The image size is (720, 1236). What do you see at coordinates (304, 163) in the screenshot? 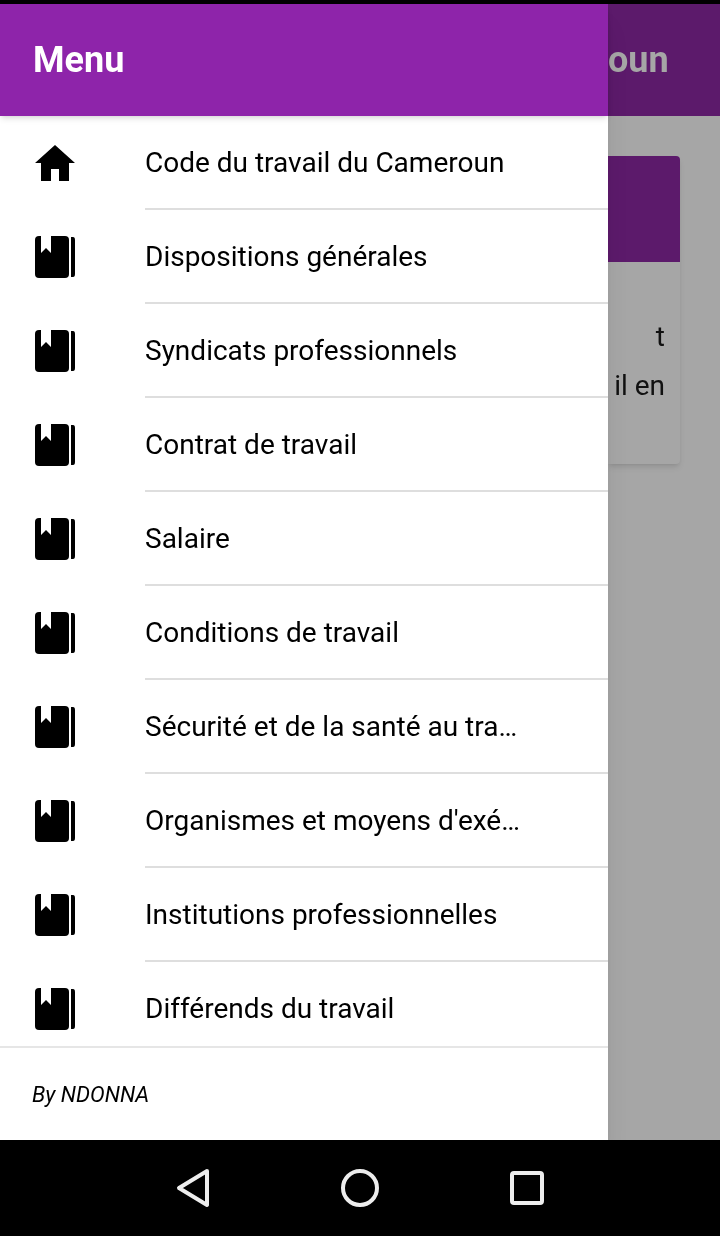
I see `menu-item: Code du travail du Cameroun` at bounding box center [304, 163].